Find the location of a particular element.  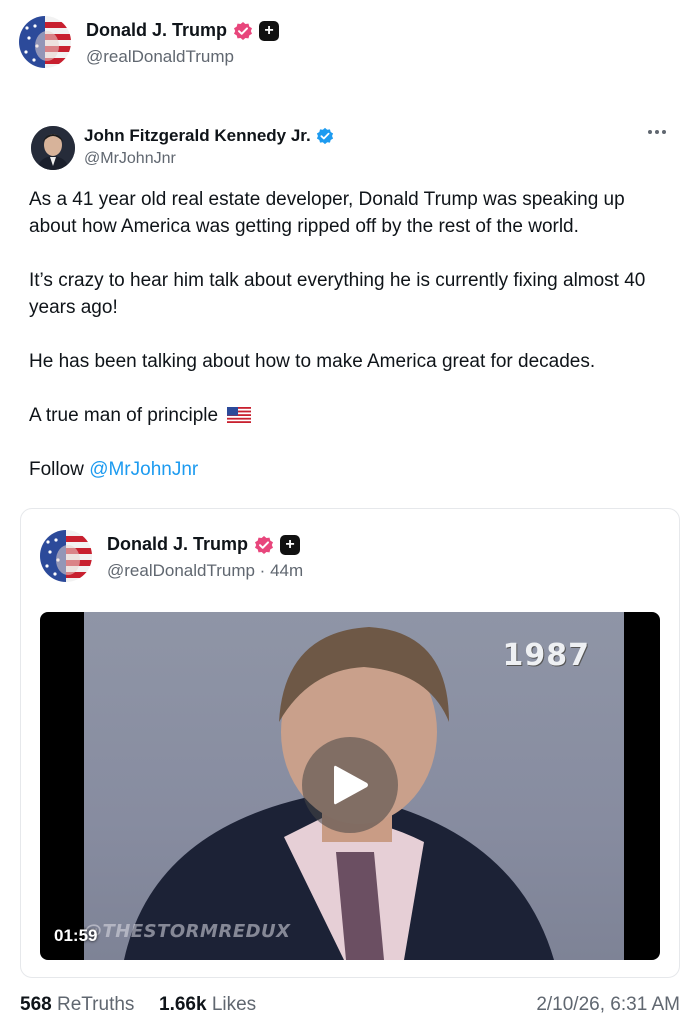

retruths-label: ReTruths is located at coordinates (95, 1004).